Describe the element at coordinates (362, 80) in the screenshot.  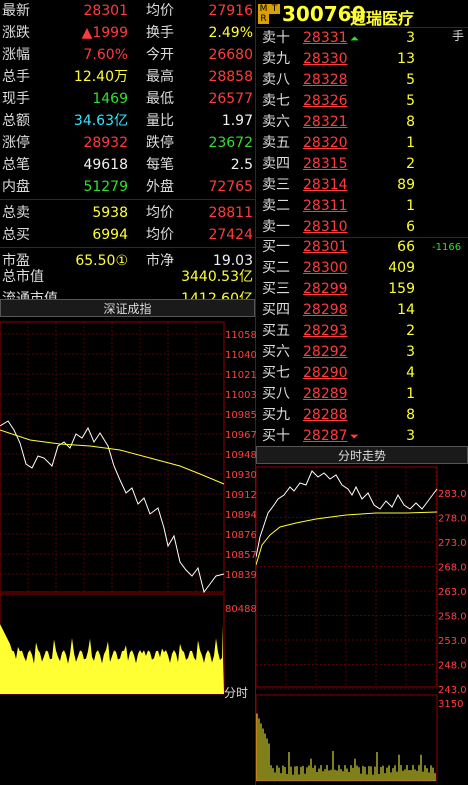
I see `ask-row: 卖八 28328 5` at that location.